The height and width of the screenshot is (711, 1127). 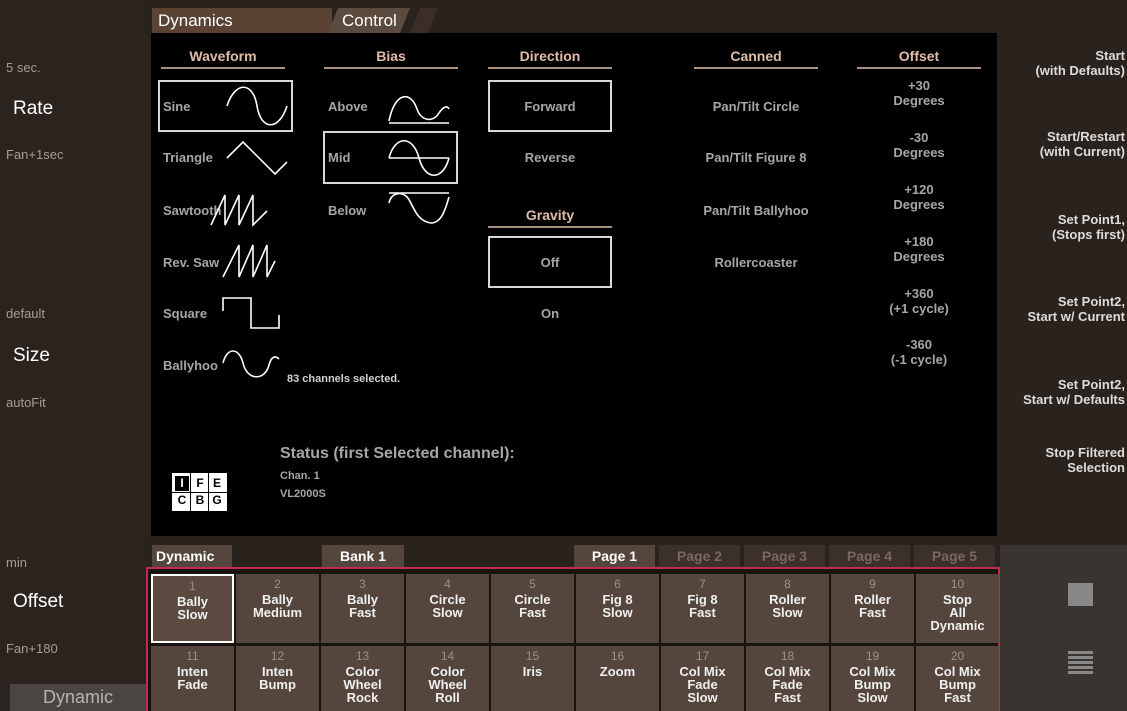 I want to click on waveform-sine: Sine, so click(x=176, y=106).